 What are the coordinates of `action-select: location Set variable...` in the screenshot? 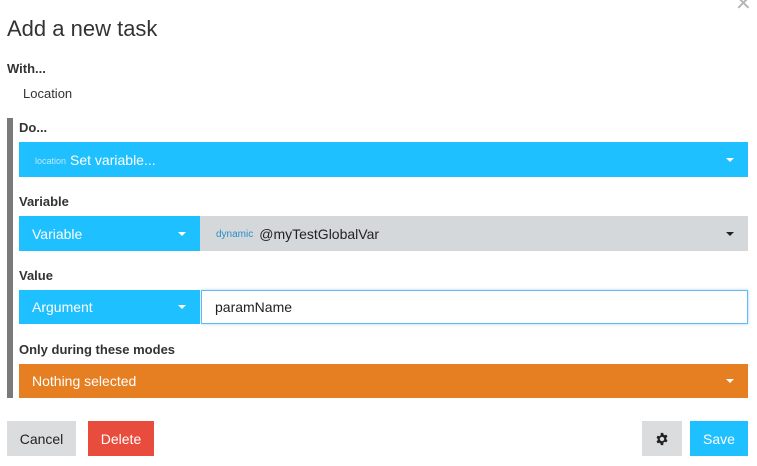 It's located at (383, 159).